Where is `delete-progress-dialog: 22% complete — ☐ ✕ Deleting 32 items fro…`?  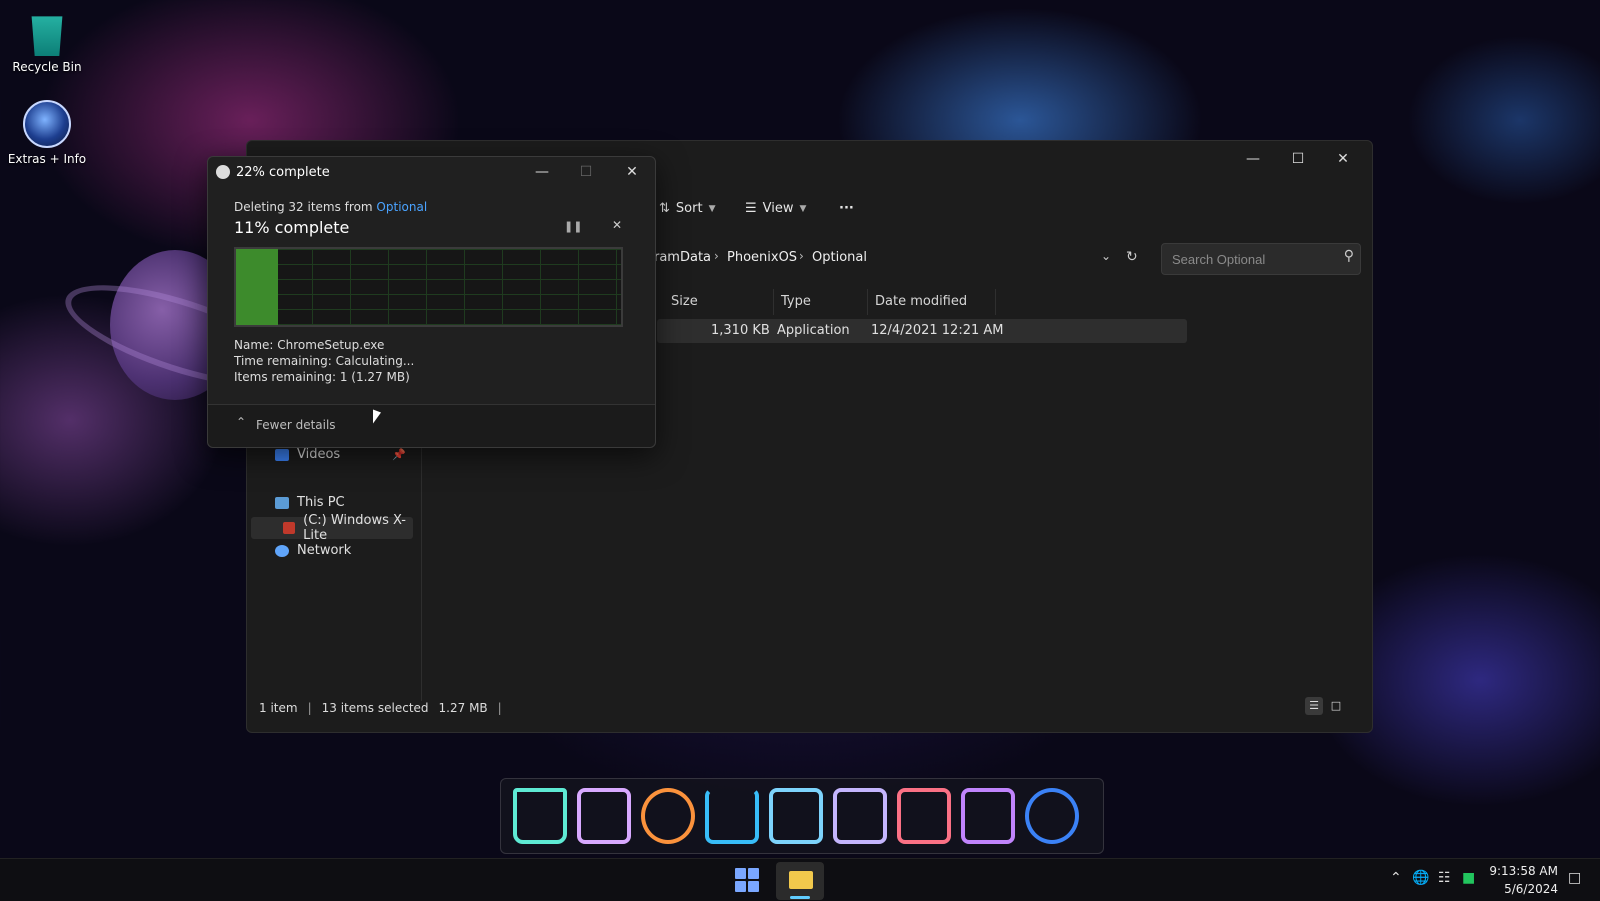
delete-progress-dialog: 22% complete — ☐ ✕ Deleting 32 items fro… is located at coordinates (431, 302).